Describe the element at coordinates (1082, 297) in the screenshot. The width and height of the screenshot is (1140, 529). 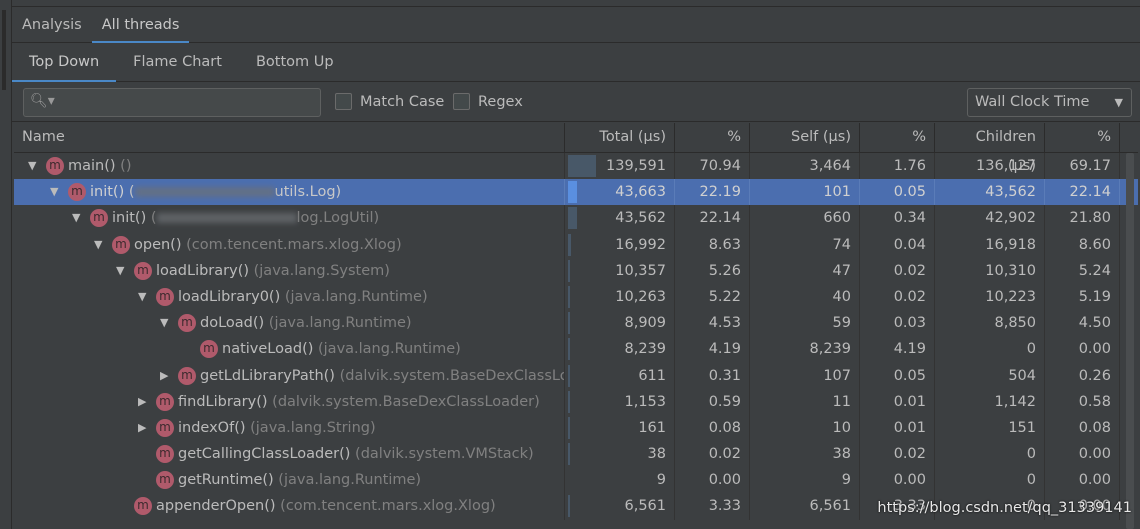
I see `children-pct: 5.19` at that location.